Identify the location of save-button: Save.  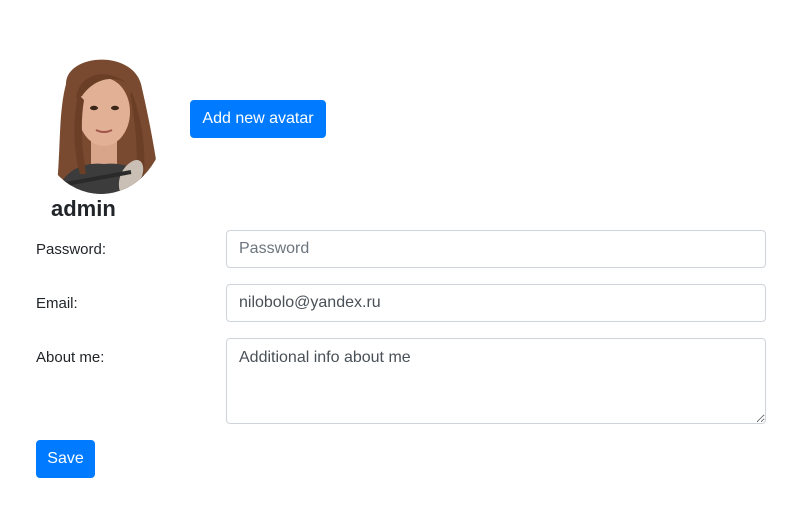
(65, 459).